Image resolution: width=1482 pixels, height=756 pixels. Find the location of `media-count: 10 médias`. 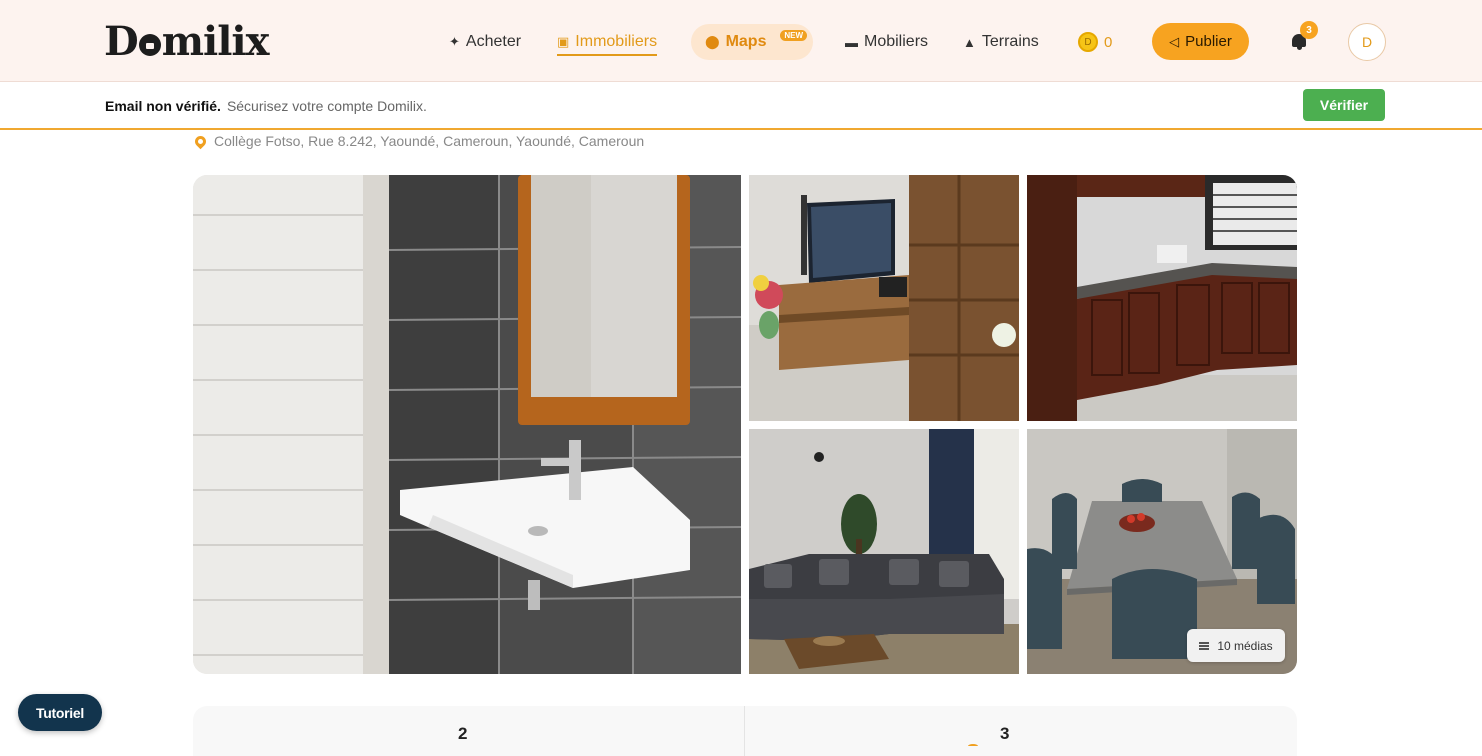

media-count: 10 médias is located at coordinates (1245, 645).